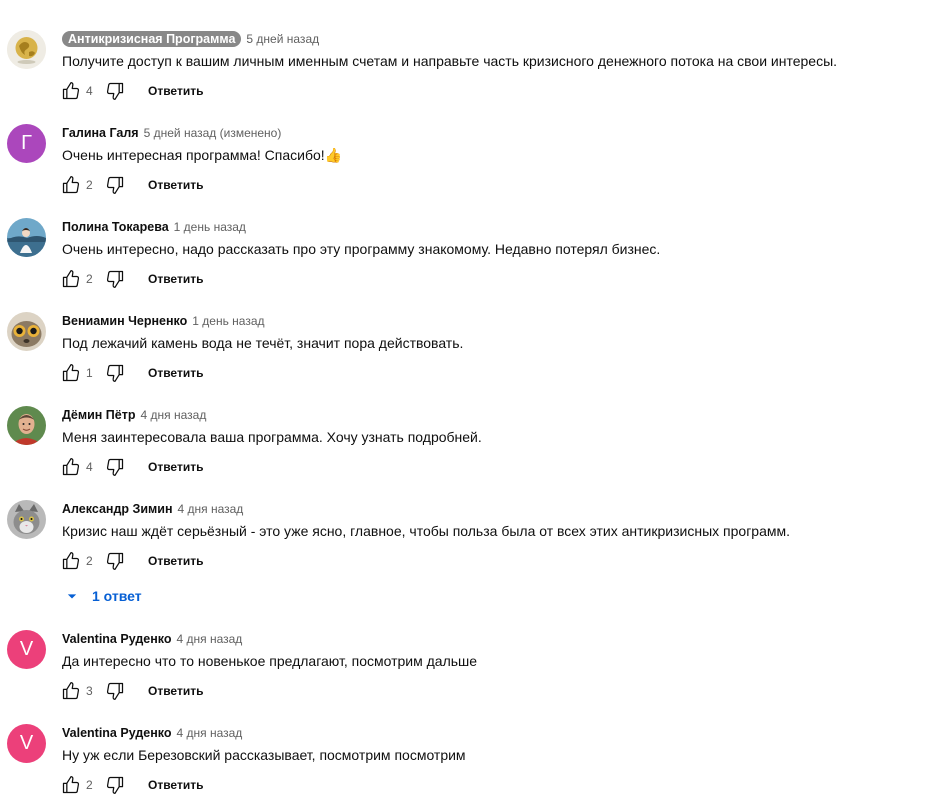 The height and width of the screenshot is (803, 940). I want to click on comment-actions: 1 Ответить, so click(131, 373).